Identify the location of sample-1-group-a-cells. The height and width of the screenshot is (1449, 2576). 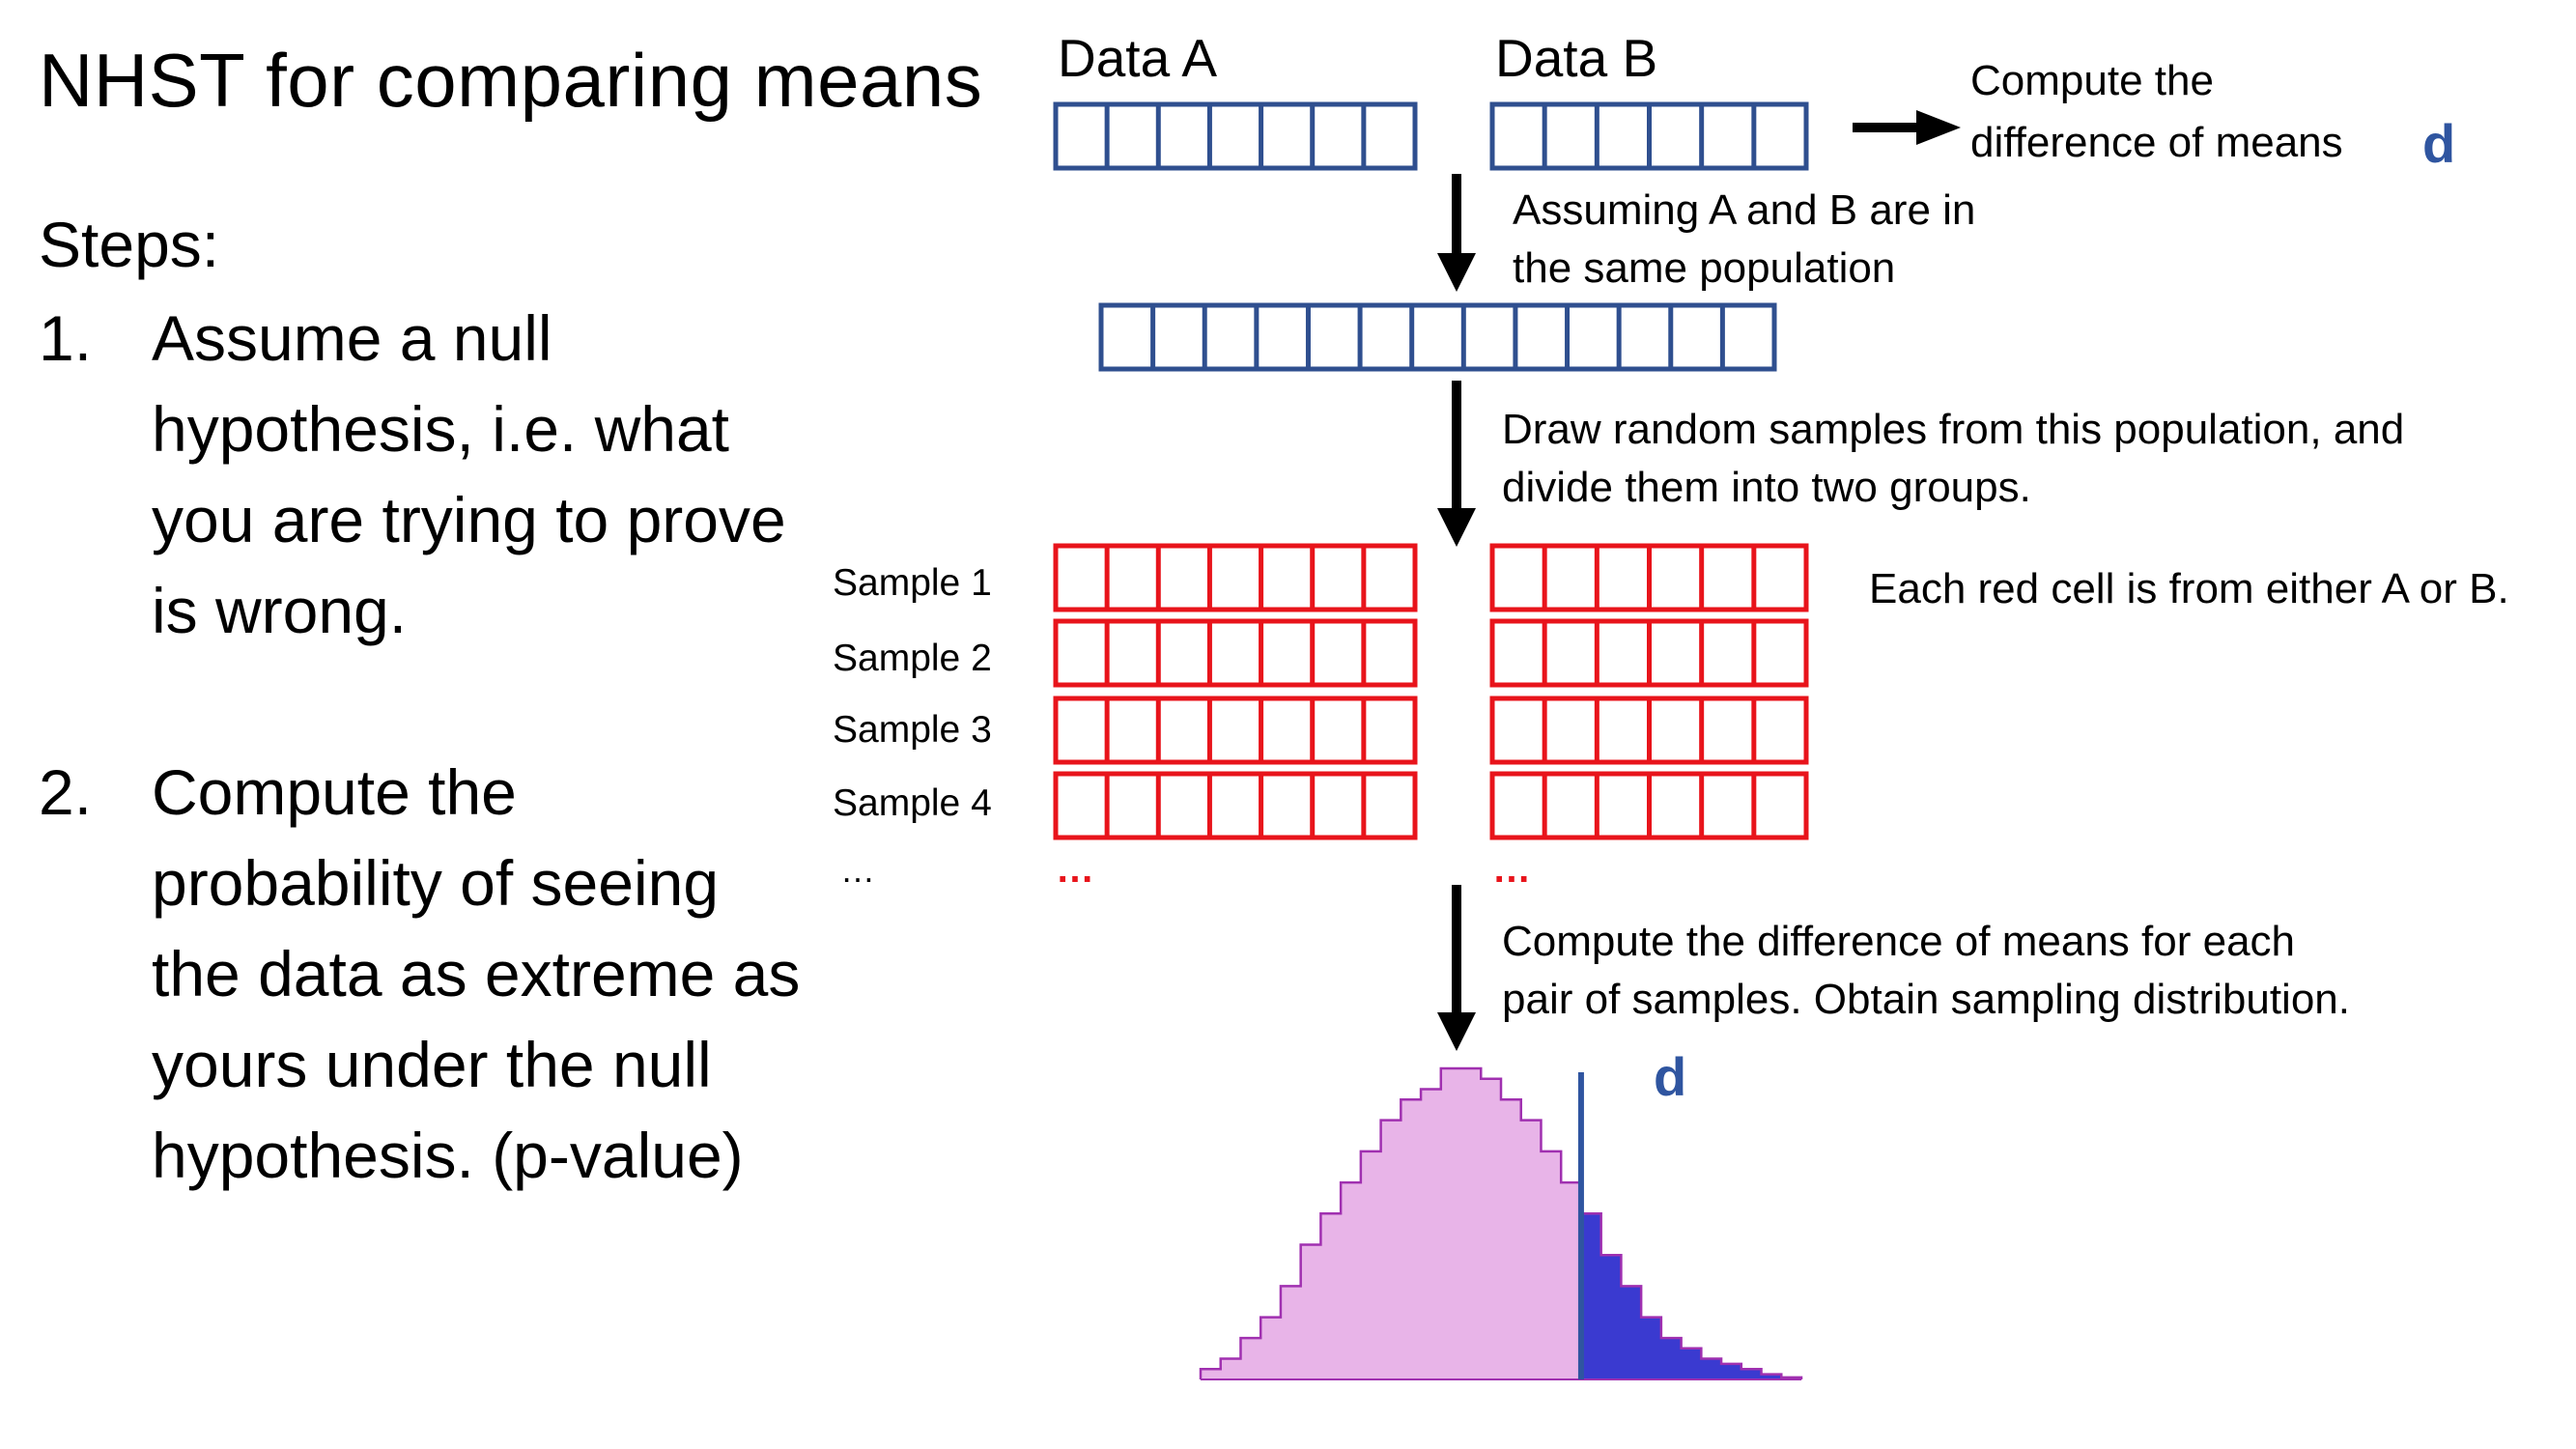
(1235, 577).